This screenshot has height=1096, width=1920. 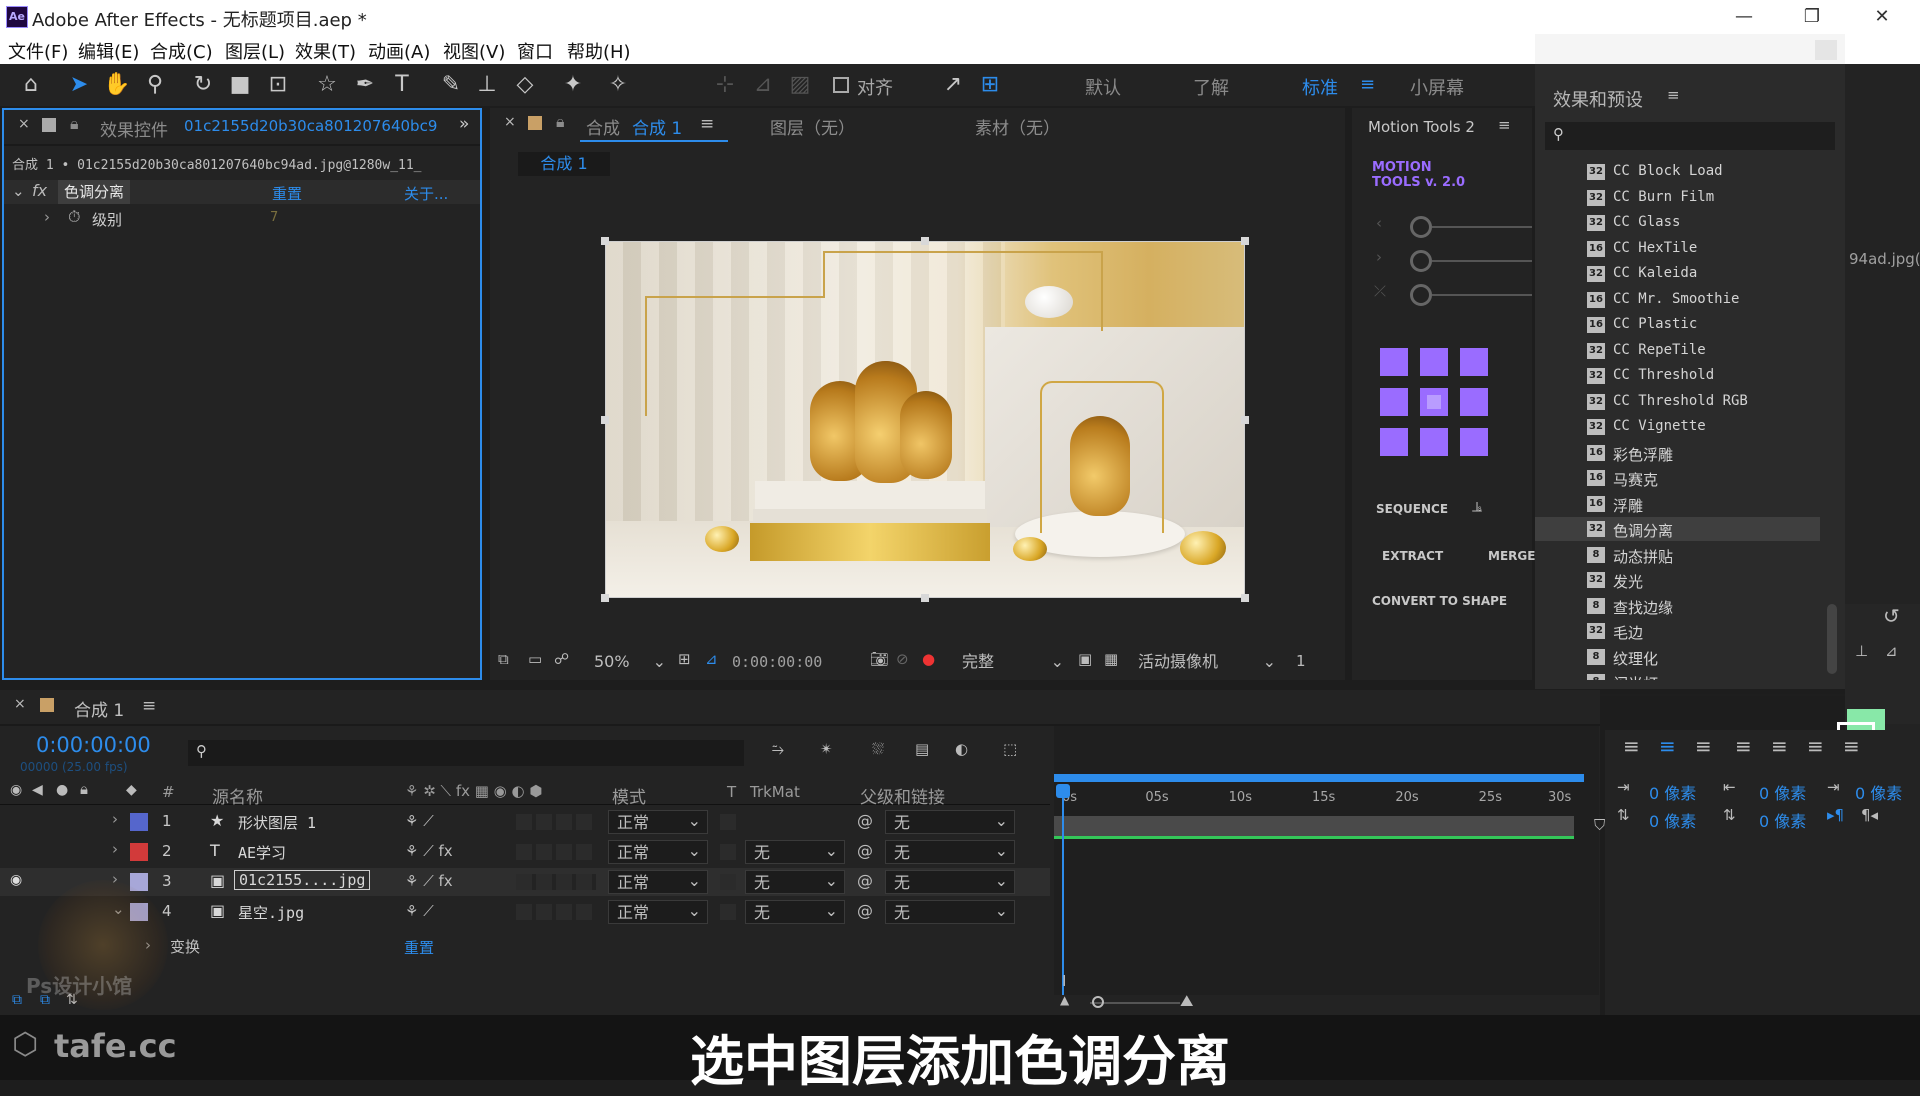 I want to click on menu-composition: 合成(C), so click(x=181, y=51).